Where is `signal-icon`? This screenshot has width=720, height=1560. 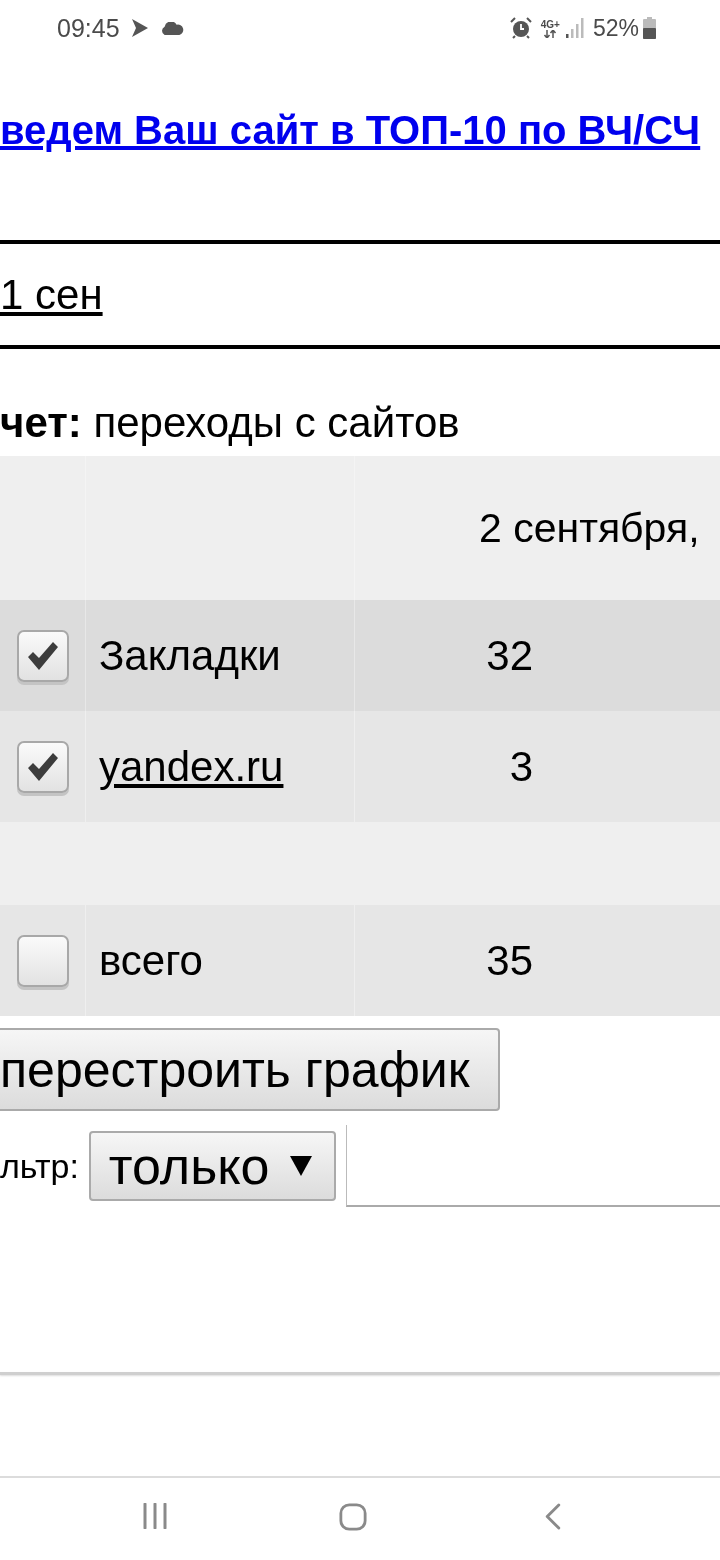
signal-icon is located at coordinates (574, 28).